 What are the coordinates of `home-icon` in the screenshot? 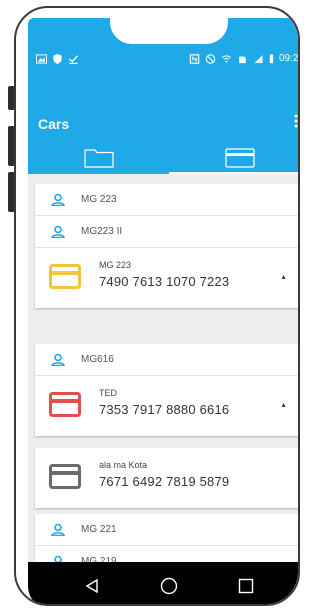 It's located at (169, 586).